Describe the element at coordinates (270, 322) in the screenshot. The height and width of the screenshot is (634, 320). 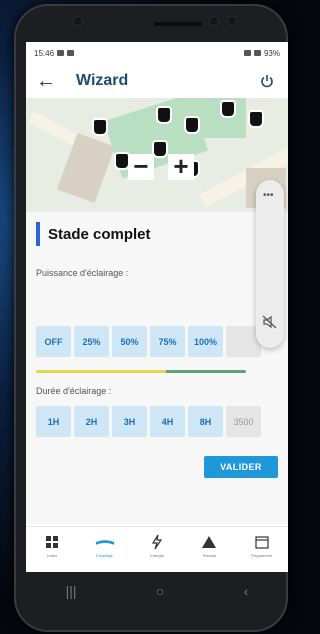
I see `speaker-mute-icon` at that location.